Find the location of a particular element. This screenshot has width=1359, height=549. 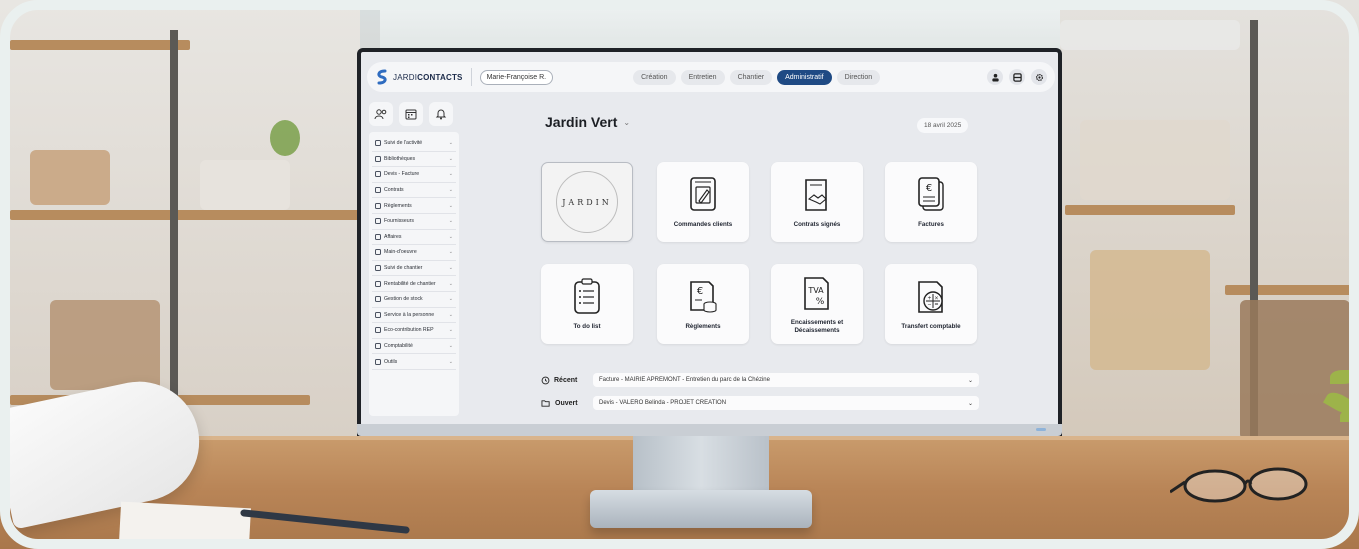

tile-commandes-clients: Commandes clients is located at coordinates (703, 202).